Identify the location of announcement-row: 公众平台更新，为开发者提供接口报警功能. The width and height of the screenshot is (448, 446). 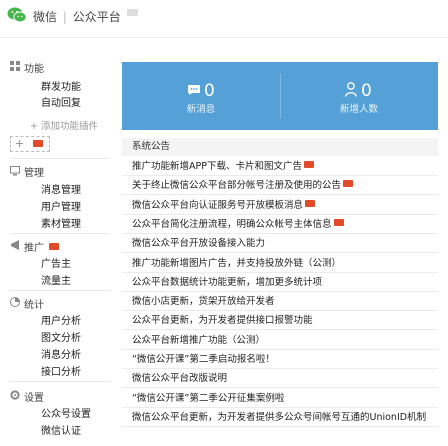
(280, 321).